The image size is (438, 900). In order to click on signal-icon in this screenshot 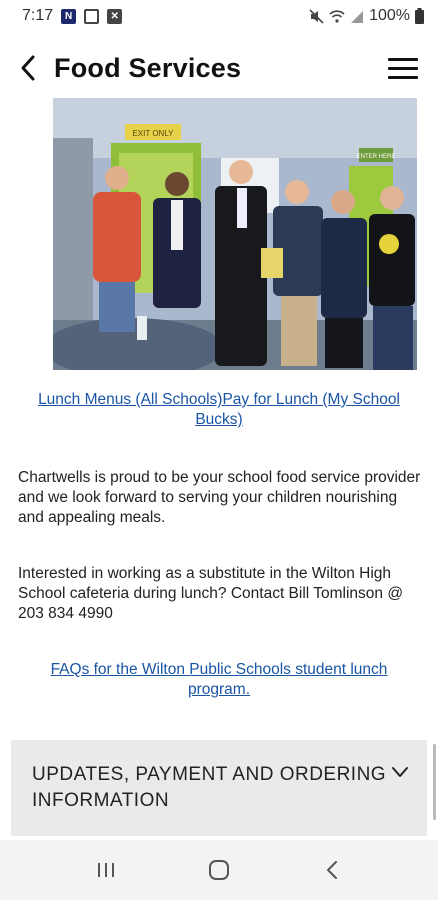, I will do `click(357, 16)`.